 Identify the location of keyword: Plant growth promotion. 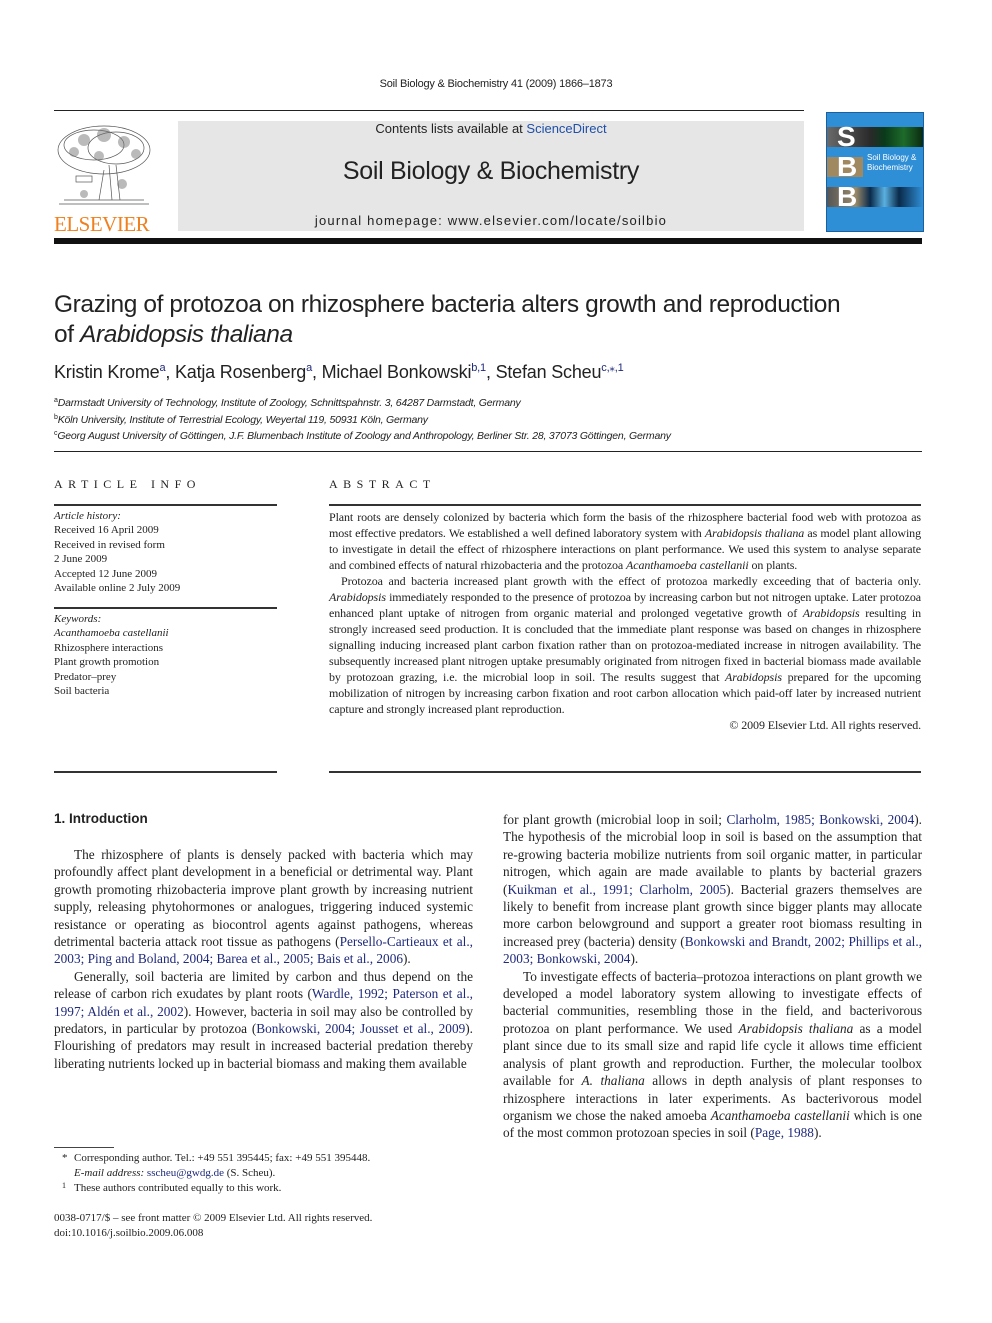
(107, 662).